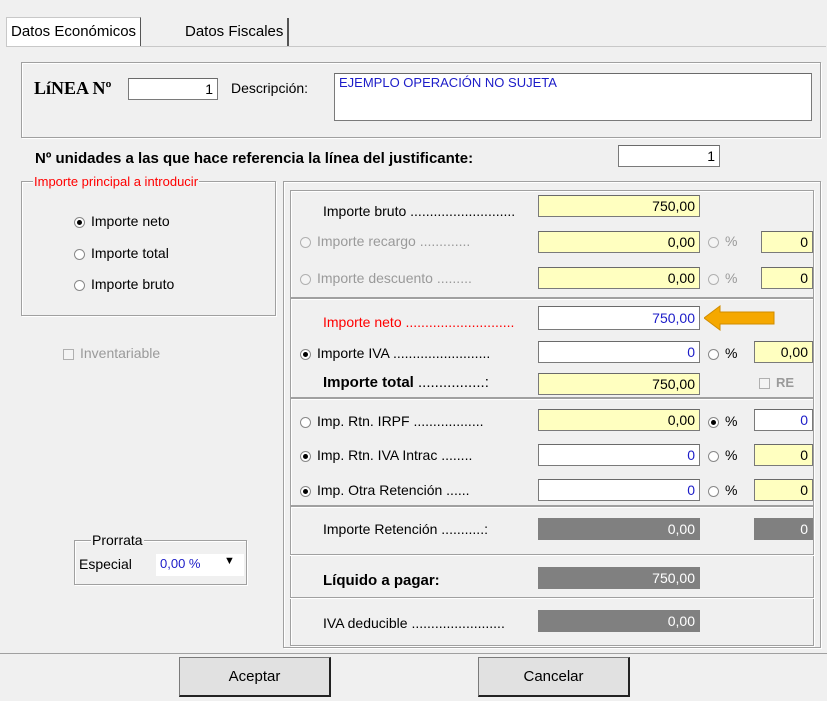 The image size is (827, 701). Describe the element at coordinates (619, 384) in the screenshot. I see `importe-total-field: 750,00` at that location.